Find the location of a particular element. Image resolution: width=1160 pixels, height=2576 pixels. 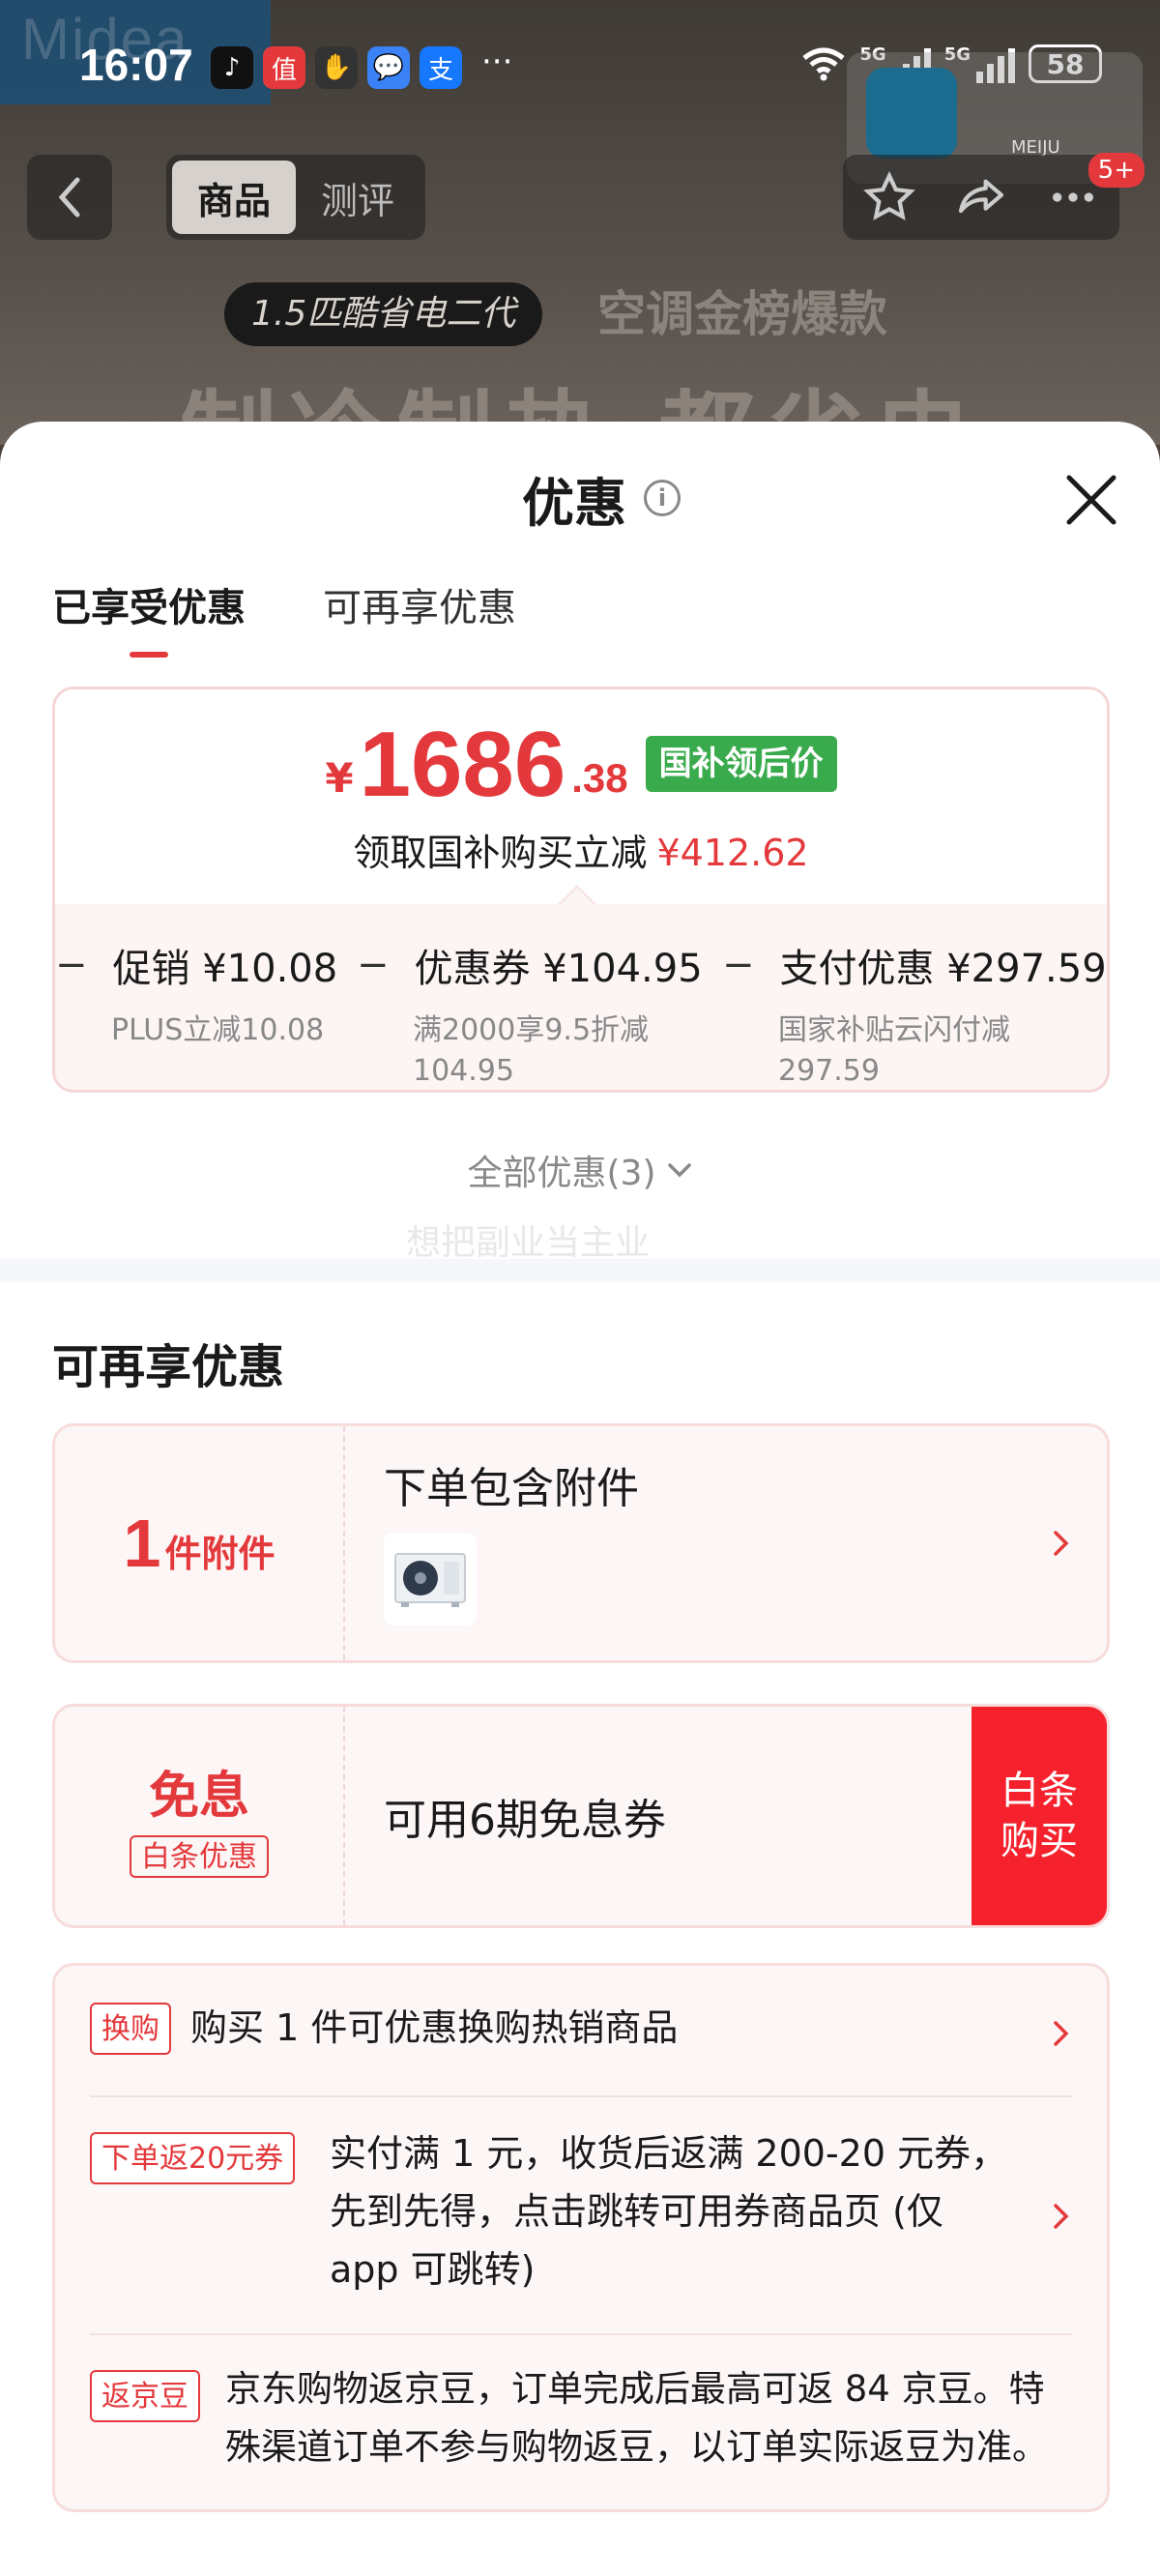

baitiao-buy-line2: 购买 is located at coordinates (1039, 1841).